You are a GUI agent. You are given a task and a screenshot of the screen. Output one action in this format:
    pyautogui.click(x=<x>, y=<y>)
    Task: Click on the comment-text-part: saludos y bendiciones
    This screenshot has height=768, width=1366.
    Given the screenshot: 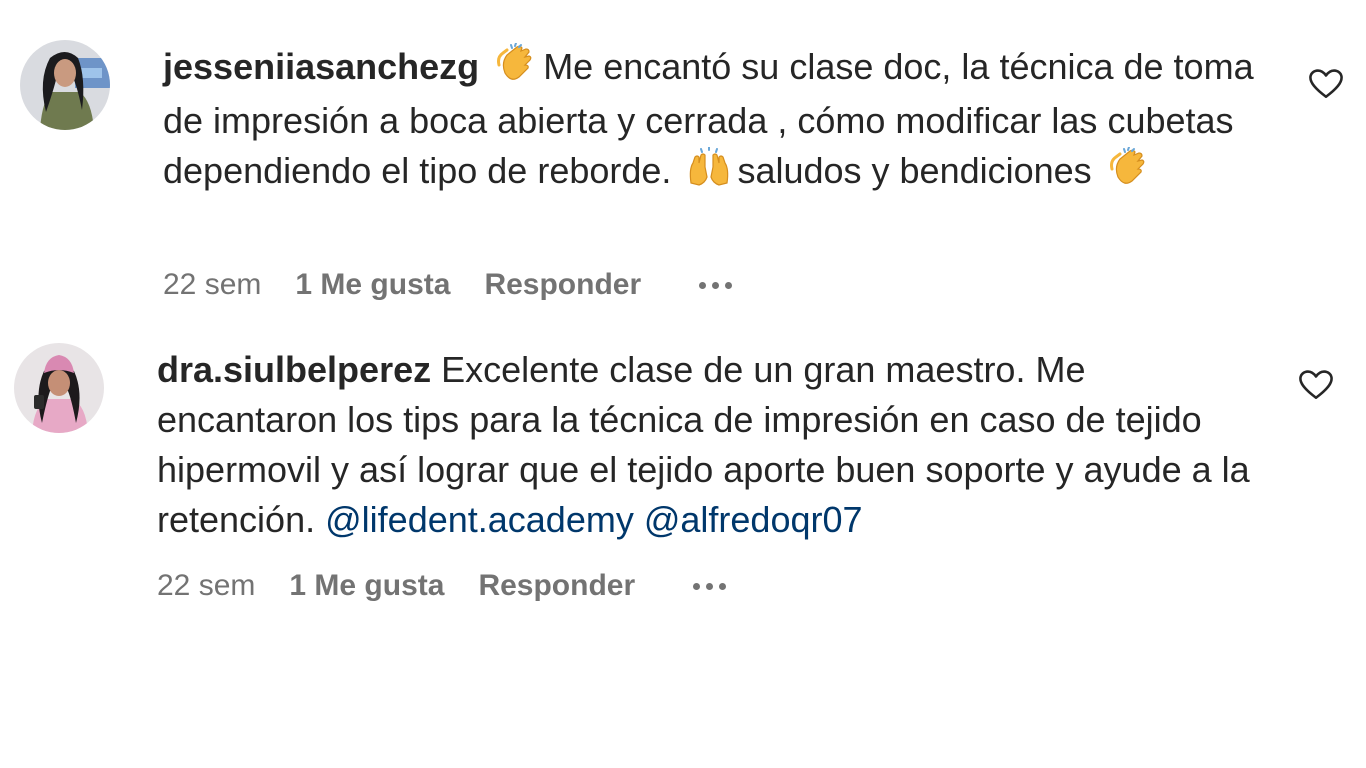 What is the action you would take?
    pyautogui.click(x=914, y=170)
    